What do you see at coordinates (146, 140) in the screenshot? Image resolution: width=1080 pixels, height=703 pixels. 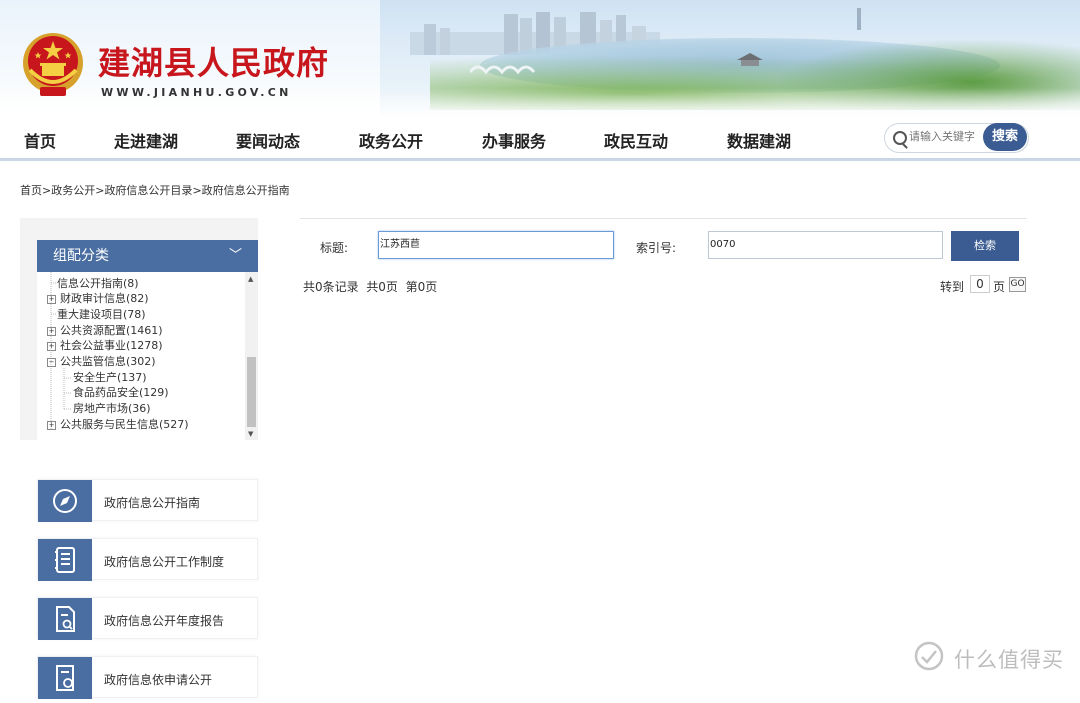 I see `nav-item-about-jianhu: 走进建湖` at bounding box center [146, 140].